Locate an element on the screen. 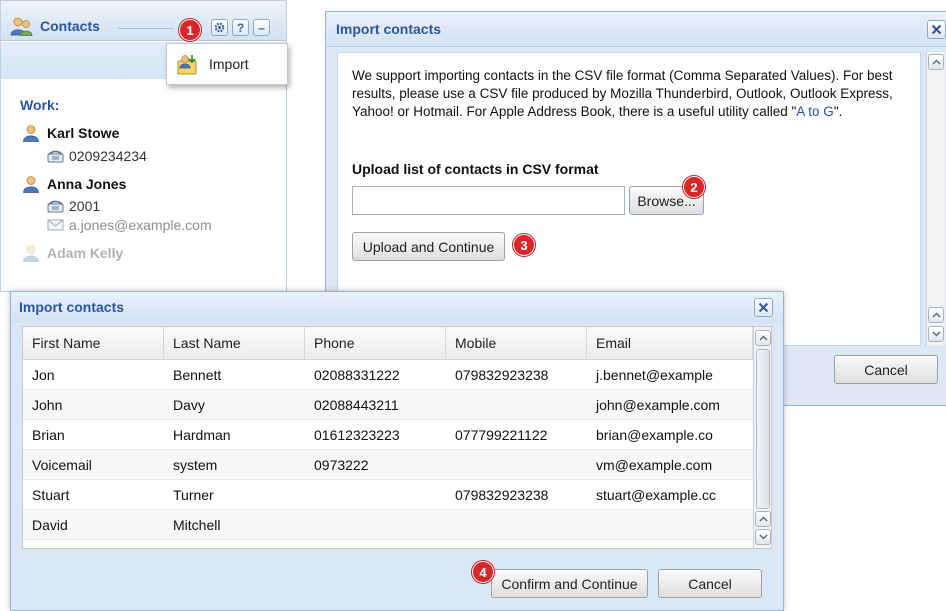 Image resolution: width=946 pixels, height=611 pixels. upload-label: Upload list of contacts in CSV format is located at coordinates (475, 169).